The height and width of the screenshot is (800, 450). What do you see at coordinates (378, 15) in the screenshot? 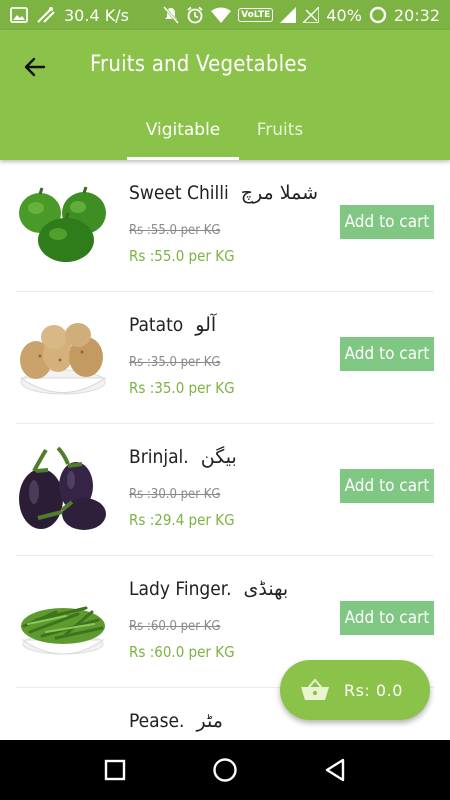
I see `battery-icon` at bounding box center [378, 15].